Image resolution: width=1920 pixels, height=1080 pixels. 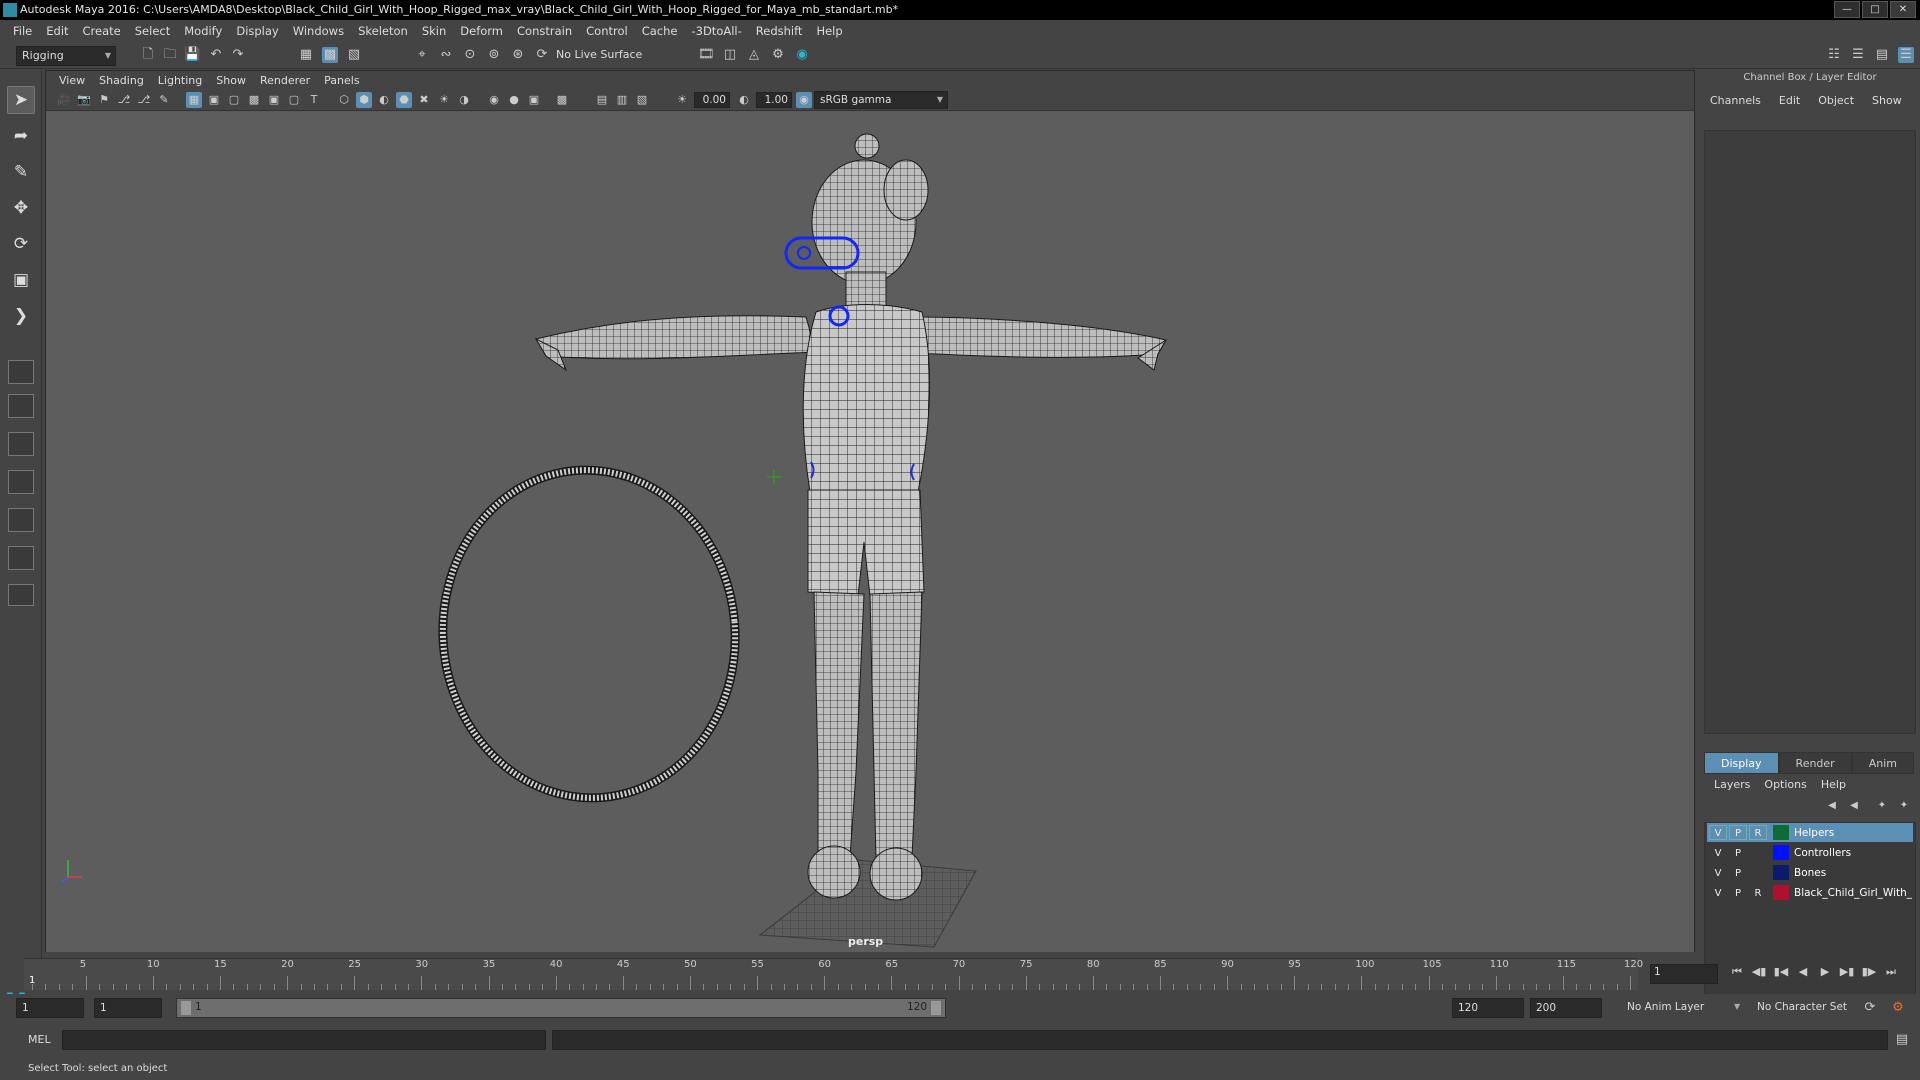 What do you see at coordinates (434, 31) in the screenshot?
I see `menu-skin: Skin` at bounding box center [434, 31].